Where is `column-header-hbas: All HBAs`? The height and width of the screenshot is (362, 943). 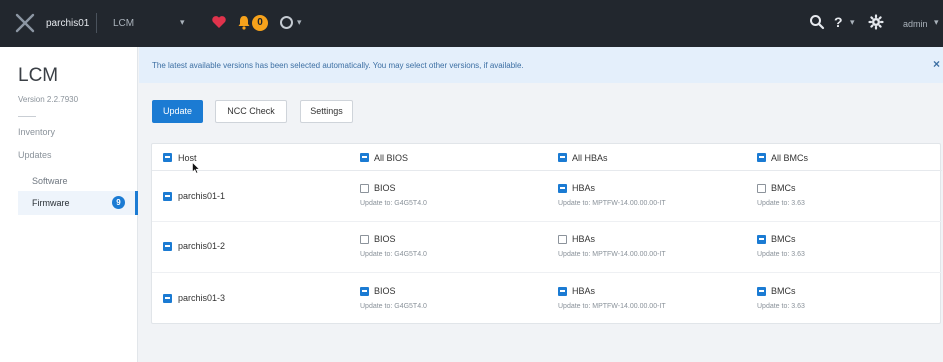
column-header-hbas: All HBAs is located at coordinates (590, 158).